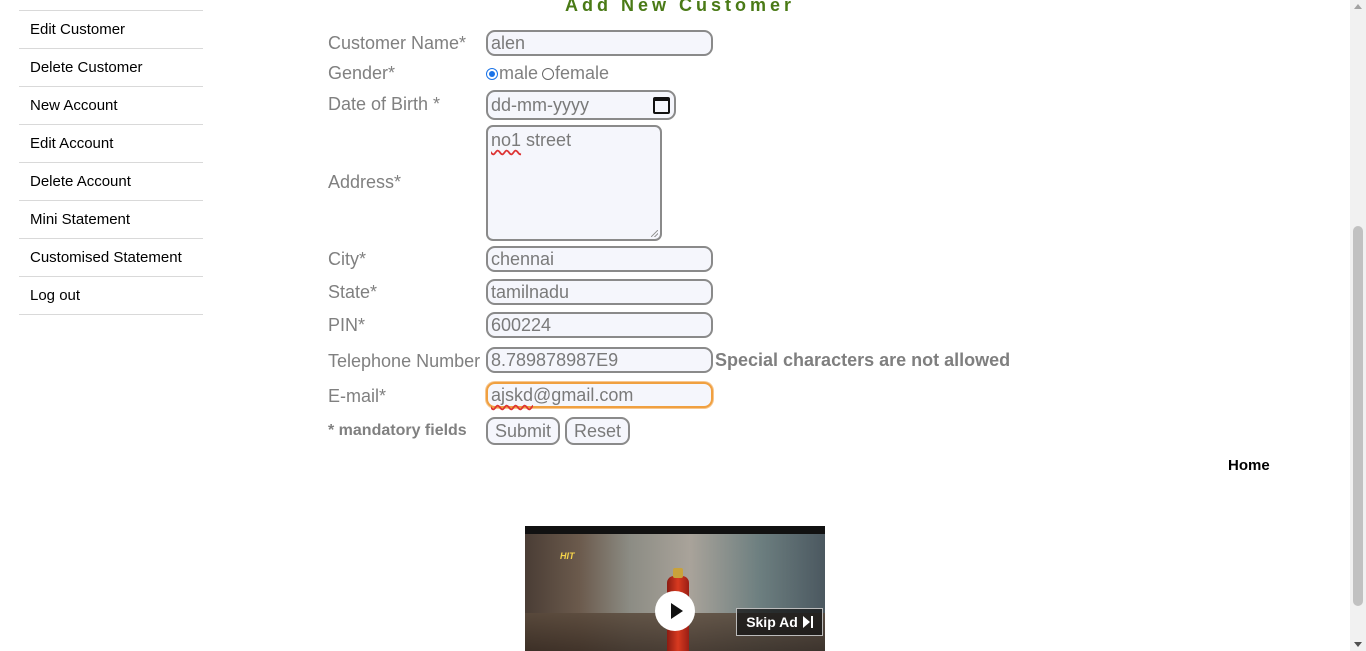 Image resolution: width=1366 pixels, height=651 pixels. What do you see at coordinates (55, 295) in the screenshot?
I see `sidebar-item-label: Log out` at bounding box center [55, 295].